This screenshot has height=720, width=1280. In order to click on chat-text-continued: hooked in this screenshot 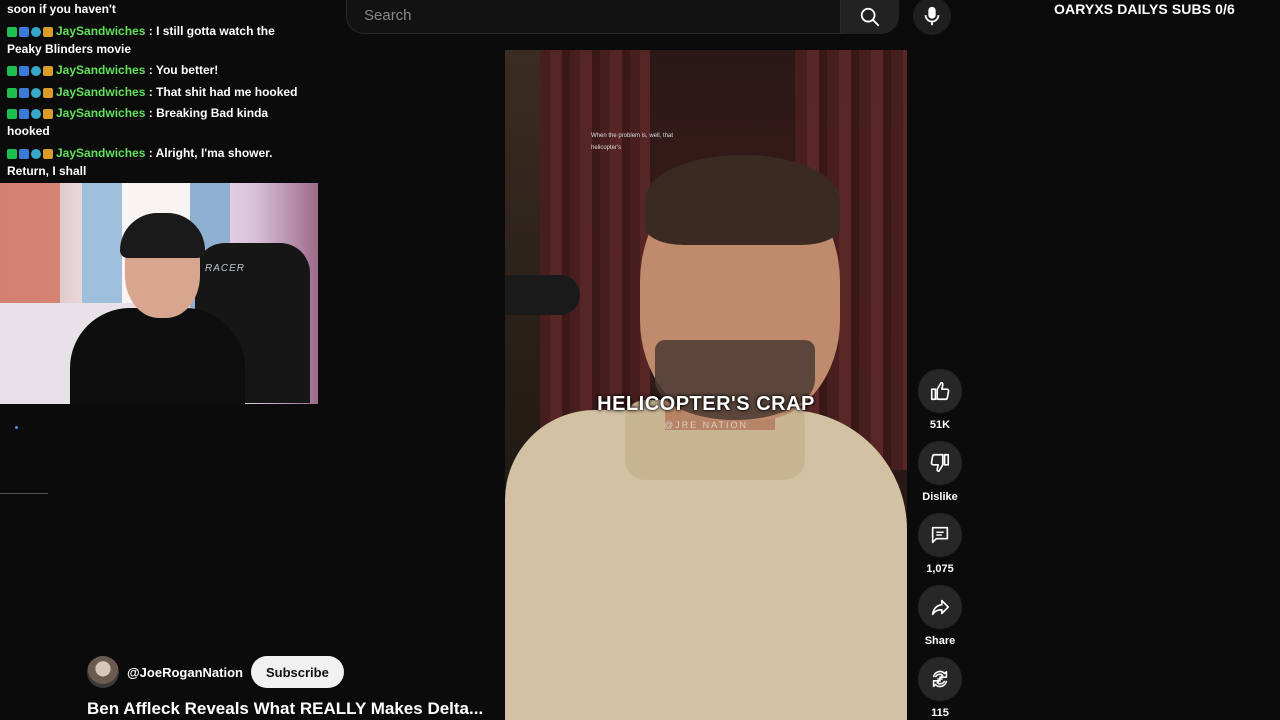, I will do `click(28, 131)`.